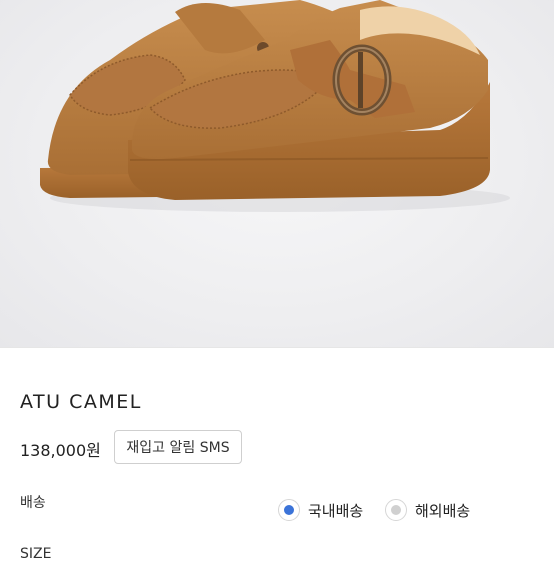 The height and width of the screenshot is (562, 554). Describe the element at coordinates (33, 503) in the screenshot. I see `shipping-label: 배송` at that location.